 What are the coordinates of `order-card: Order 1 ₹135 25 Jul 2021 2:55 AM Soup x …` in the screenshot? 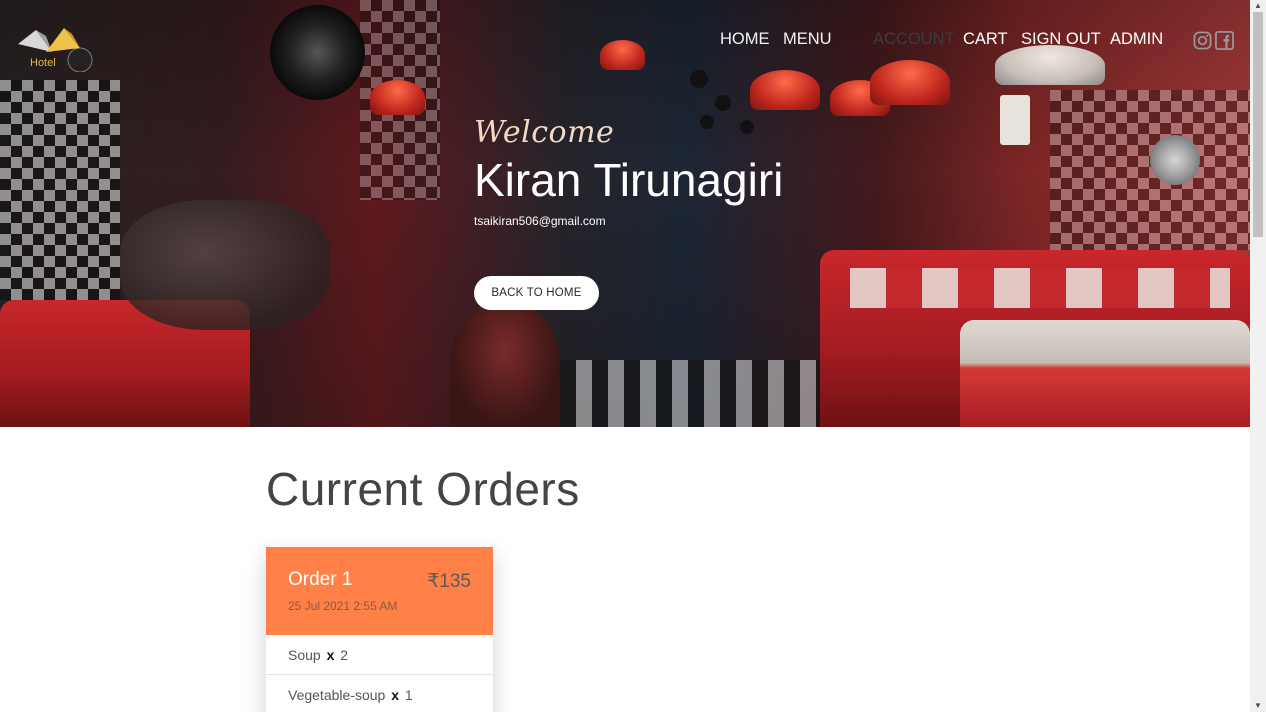 It's located at (379, 629).